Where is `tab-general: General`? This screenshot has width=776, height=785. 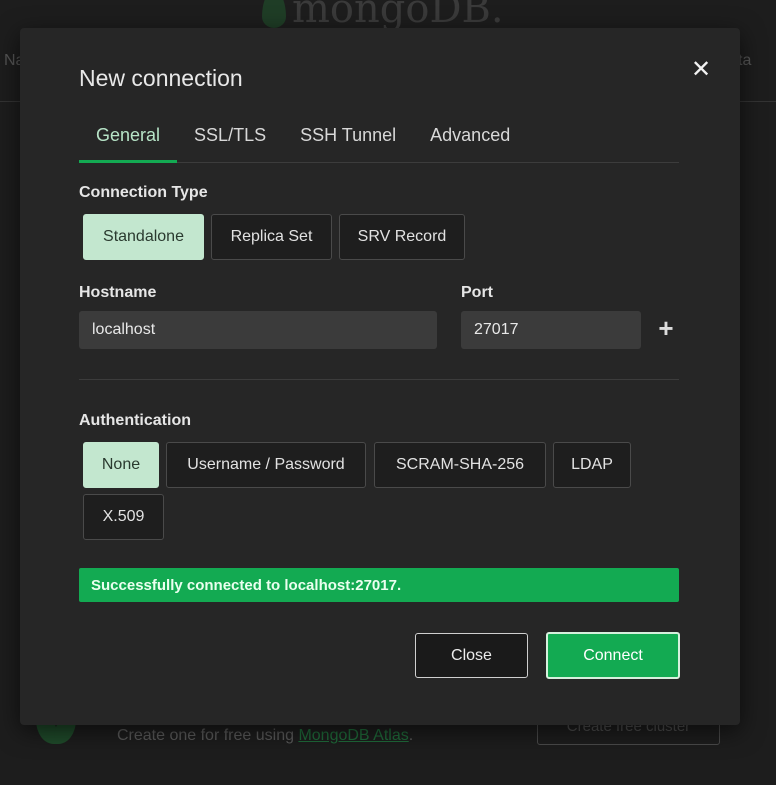 tab-general: General is located at coordinates (128, 140).